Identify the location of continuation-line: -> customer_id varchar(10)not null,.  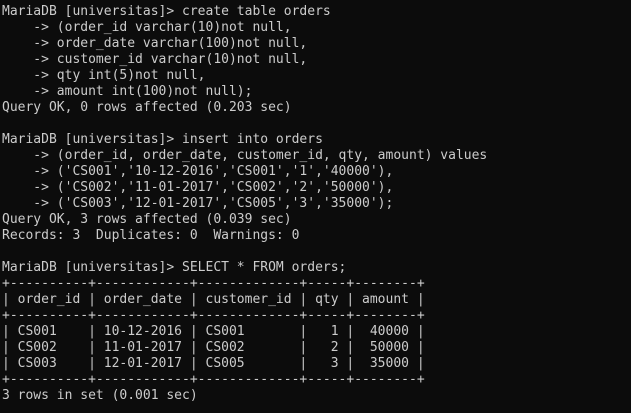
(155, 59).